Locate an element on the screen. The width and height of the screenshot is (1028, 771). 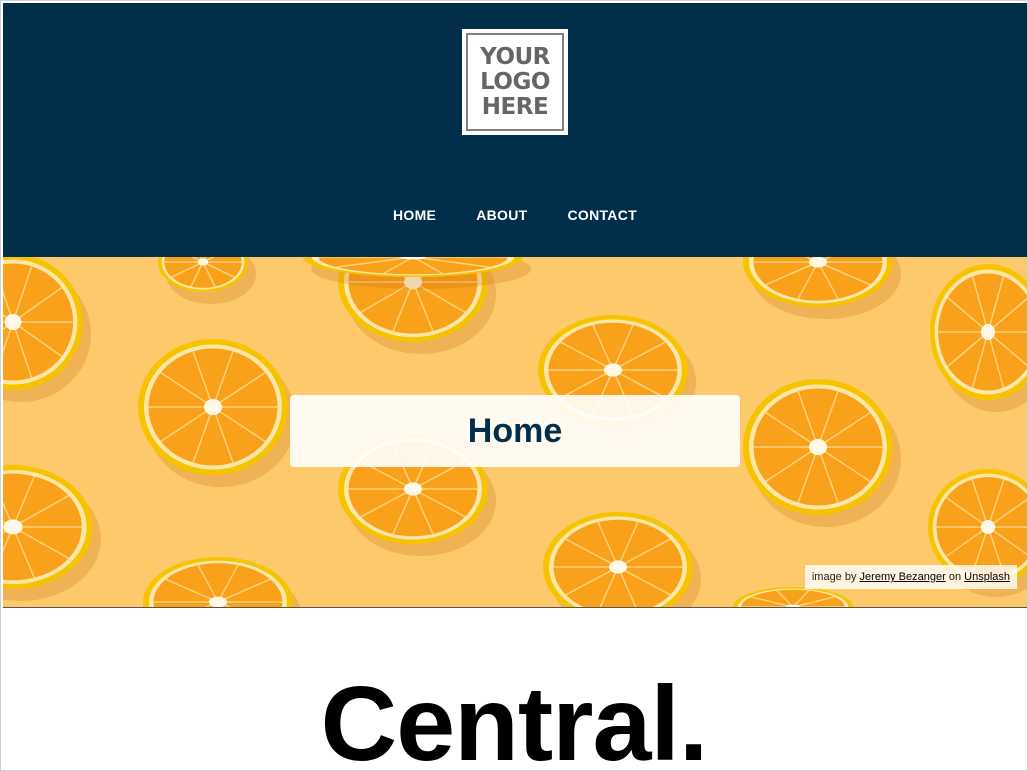
logo: YOUR LOGO HERE is located at coordinates (515, 82).